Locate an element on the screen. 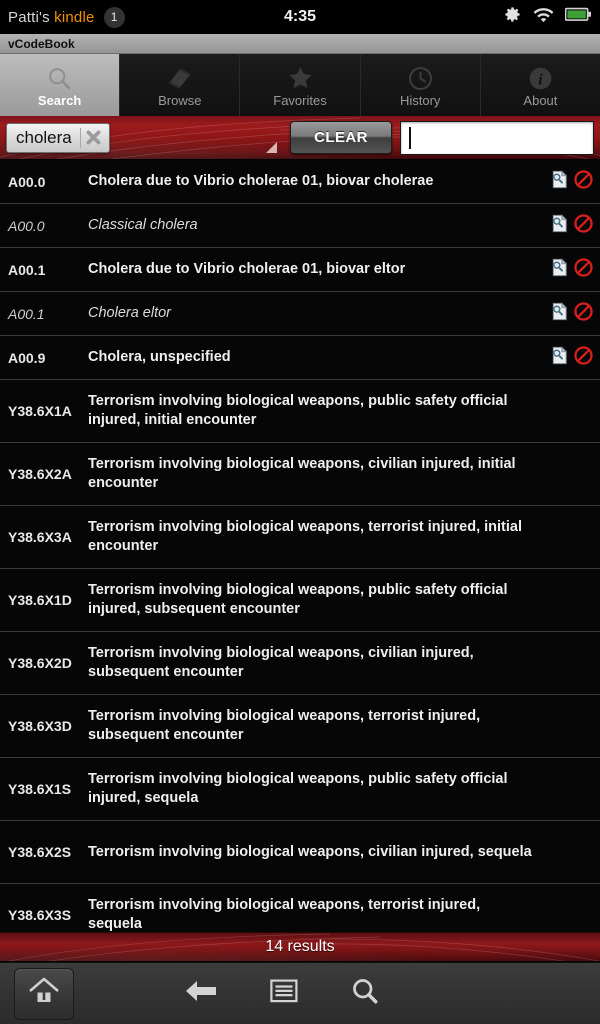  search-input-wrapper is located at coordinates (497, 137).